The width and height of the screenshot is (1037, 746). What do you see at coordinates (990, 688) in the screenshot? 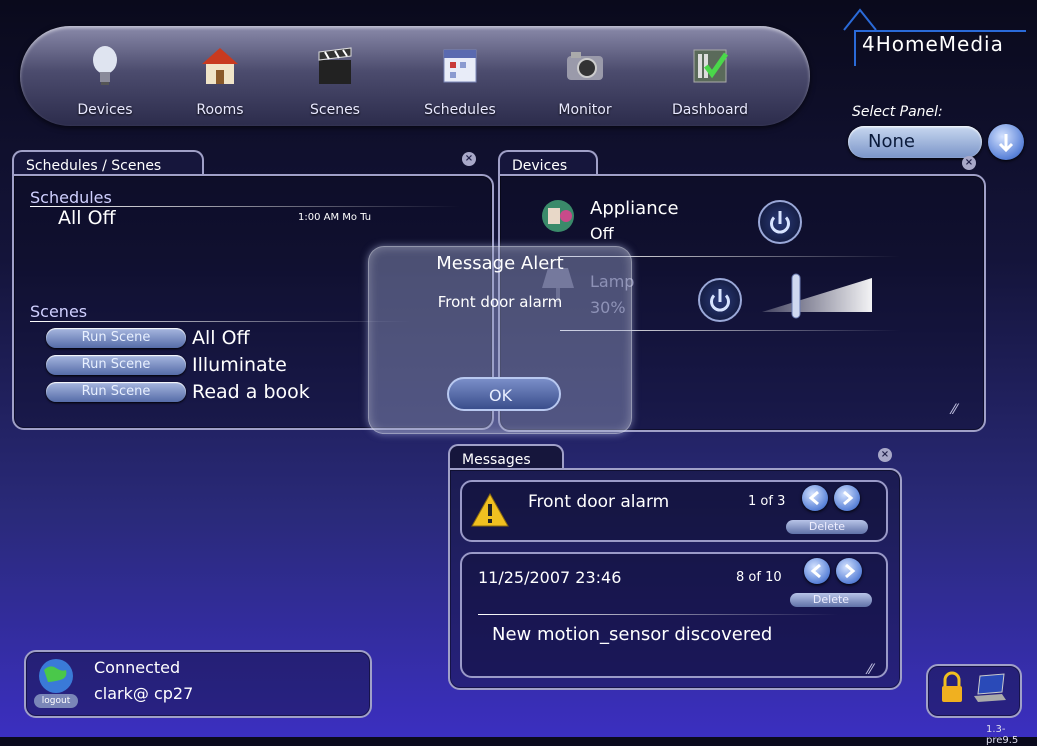
I see `laptop-icon` at bounding box center [990, 688].